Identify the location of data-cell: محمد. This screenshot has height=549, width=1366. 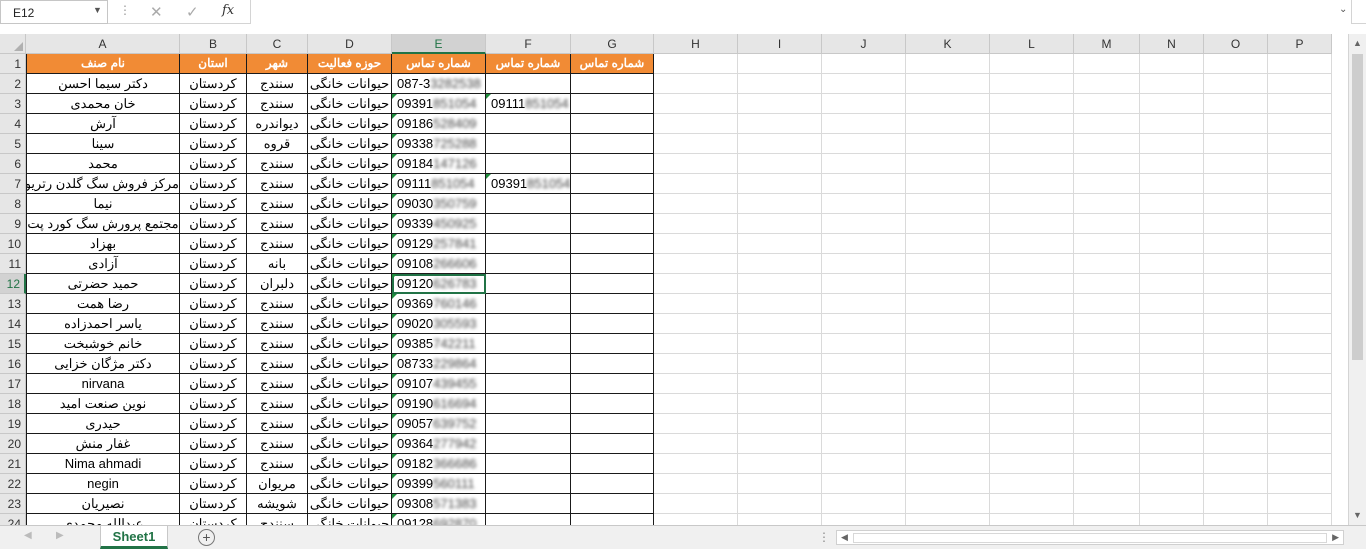
(103, 164).